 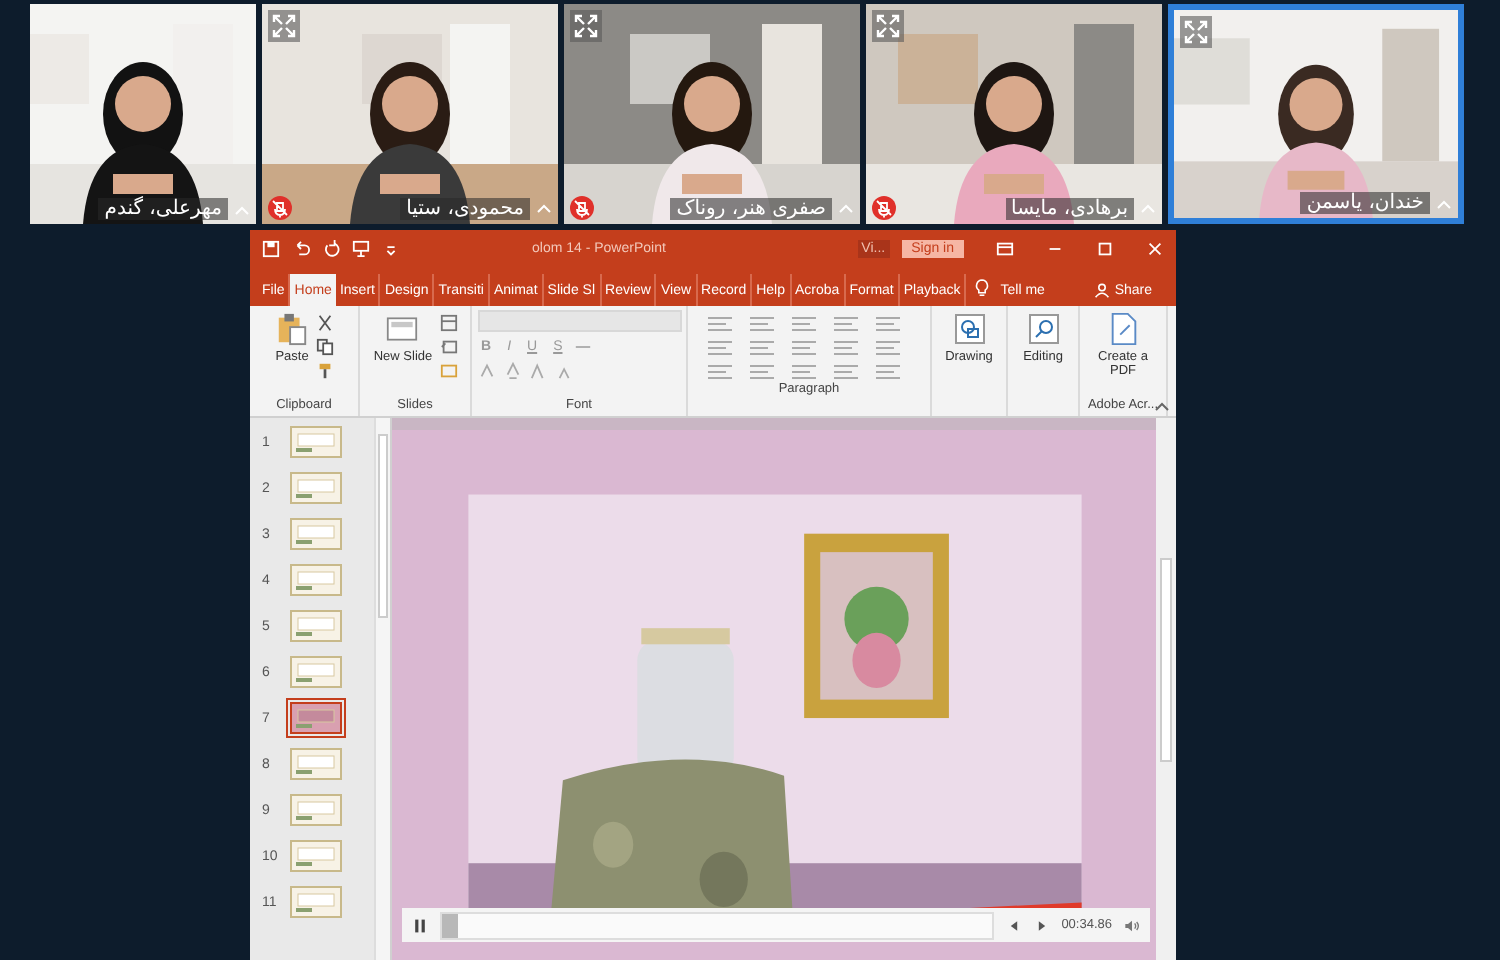 What do you see at coordinates (143, 114) in the screenshot?
I see `video-tile: مهرعلی، گندم` at bounding box center [143, 114].